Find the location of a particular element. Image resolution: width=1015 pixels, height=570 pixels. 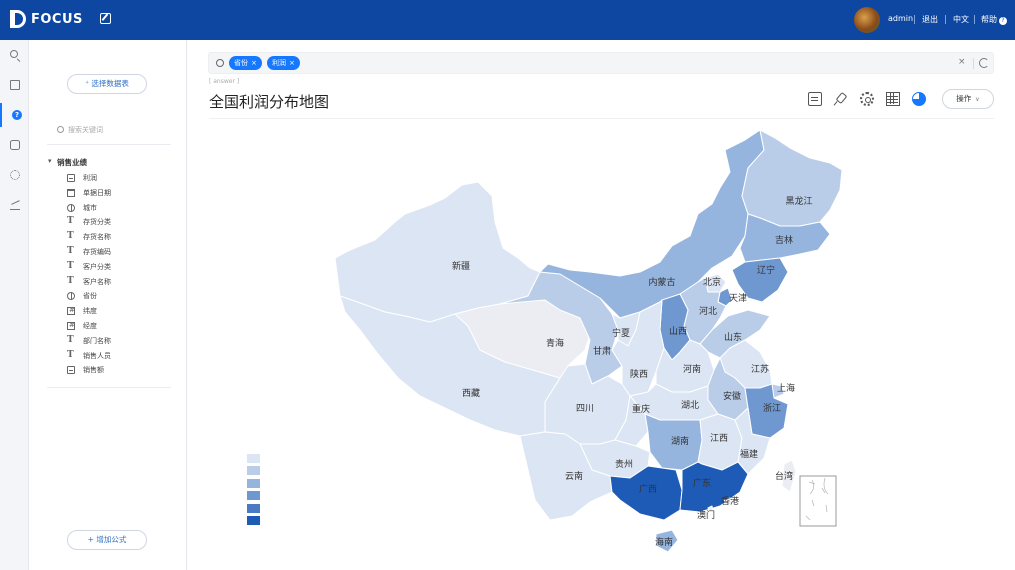

field-label: 客户分类 is located at coordinates (97, 266).